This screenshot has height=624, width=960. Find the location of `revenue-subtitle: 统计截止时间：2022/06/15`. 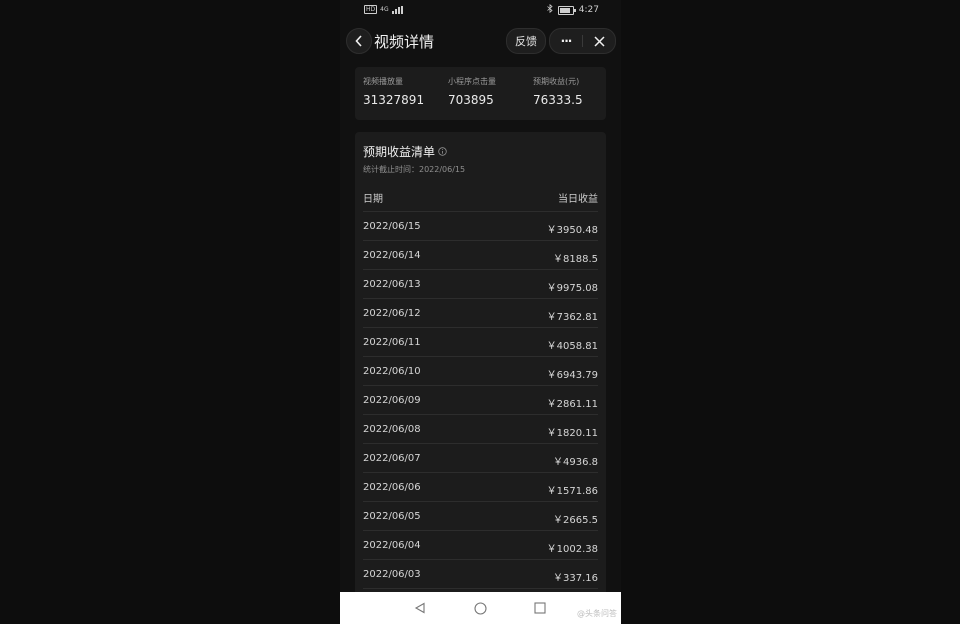

revenue-subtitle: 统计截止时间：2022/06/15 is located at coordinates (414, 169).